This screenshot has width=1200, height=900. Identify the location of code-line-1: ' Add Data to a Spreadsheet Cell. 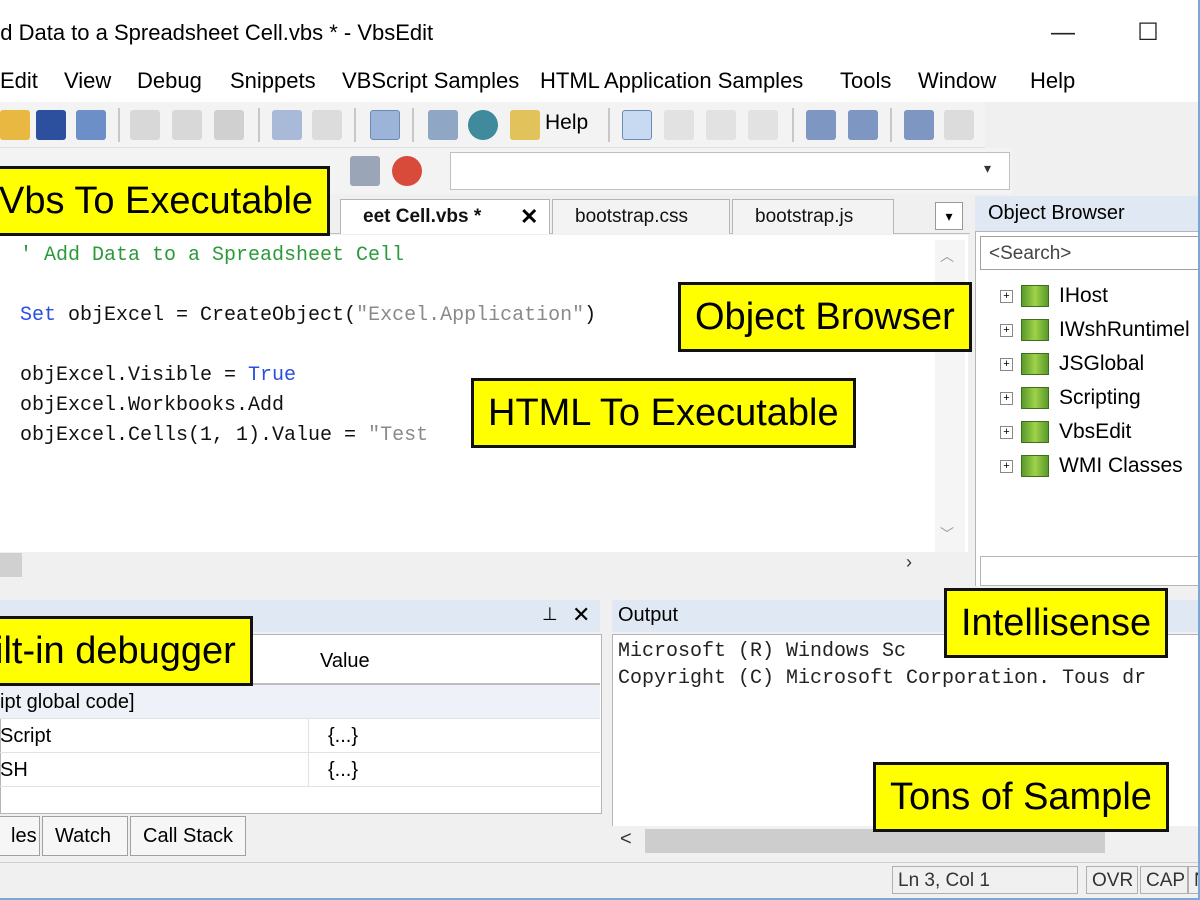
(212, 255).